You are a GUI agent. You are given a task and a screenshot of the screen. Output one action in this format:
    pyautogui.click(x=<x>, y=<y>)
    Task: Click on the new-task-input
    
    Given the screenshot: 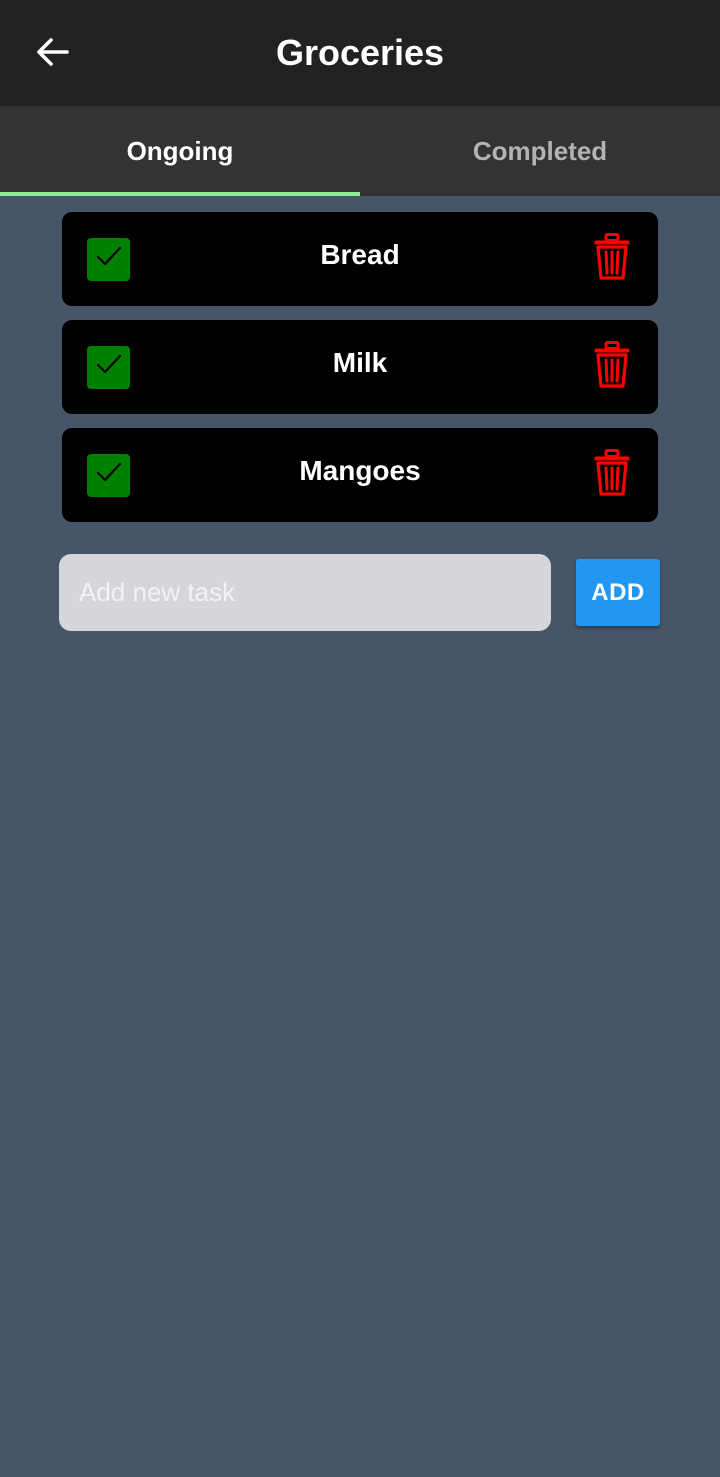 What is the action you would take?
    pyautogui.click(x=305, y=592)
    